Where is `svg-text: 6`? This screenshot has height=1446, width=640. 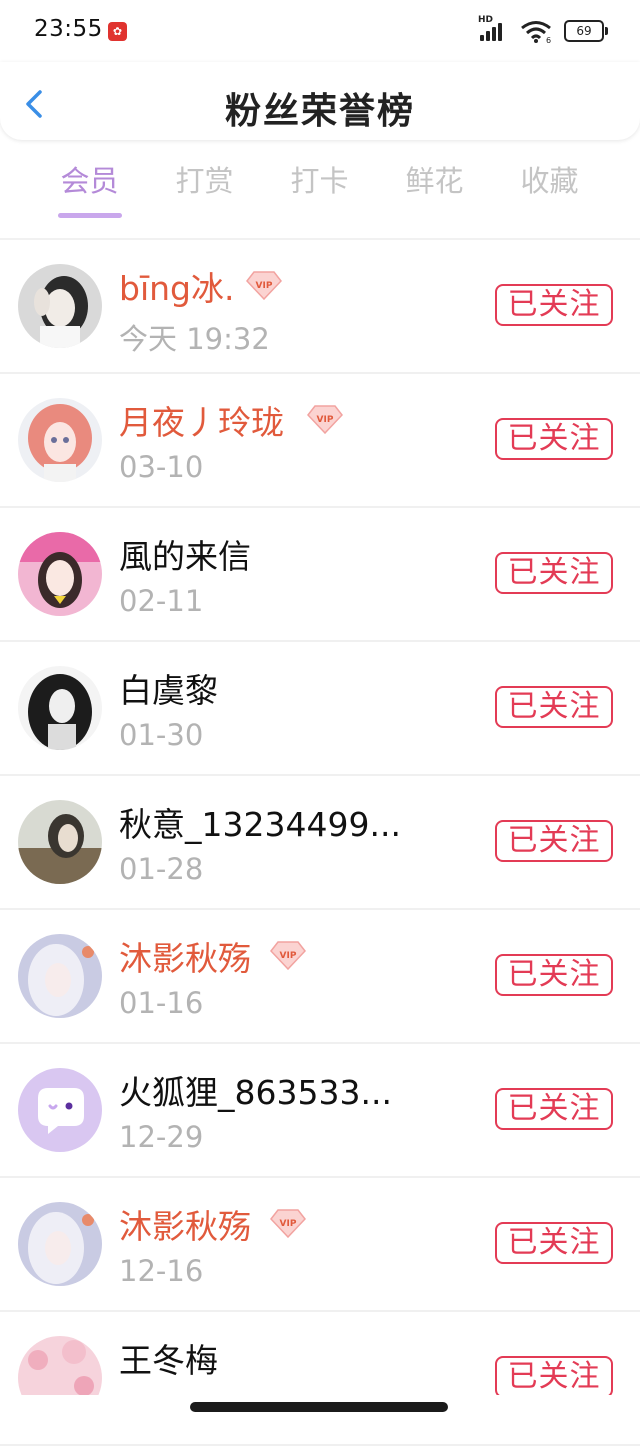
svg-text: 6 is located at coordinates (548, 39).